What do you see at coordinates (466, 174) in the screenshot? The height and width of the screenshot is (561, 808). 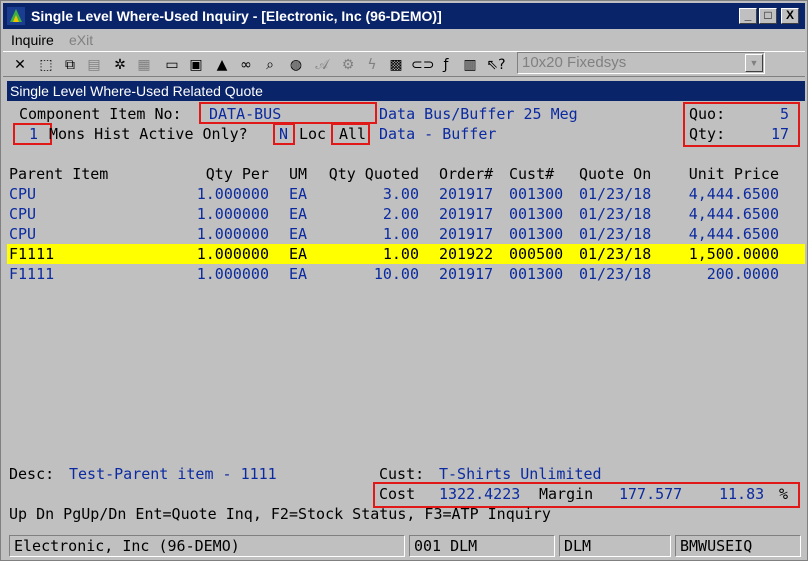 I see `col-order: Order#` at bounding box center [466, 174].